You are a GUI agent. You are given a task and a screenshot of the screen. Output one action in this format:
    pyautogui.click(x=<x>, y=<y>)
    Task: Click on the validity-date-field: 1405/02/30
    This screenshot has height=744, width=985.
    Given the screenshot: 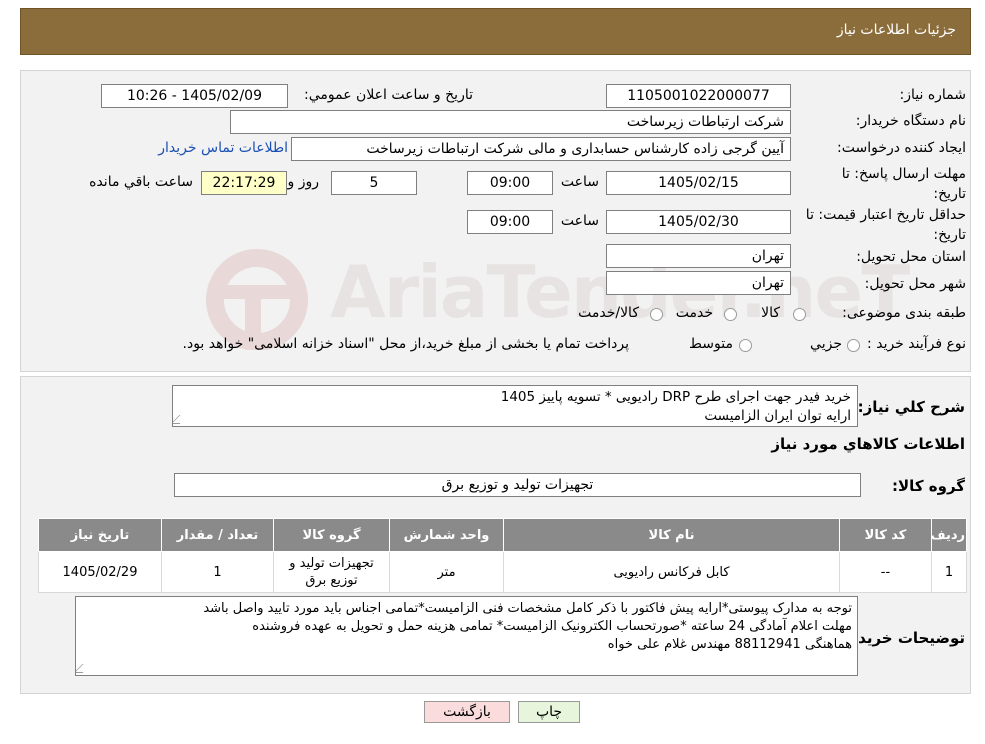 What is the action you would take?
    pyautogui.click(x=698, y=222)
    